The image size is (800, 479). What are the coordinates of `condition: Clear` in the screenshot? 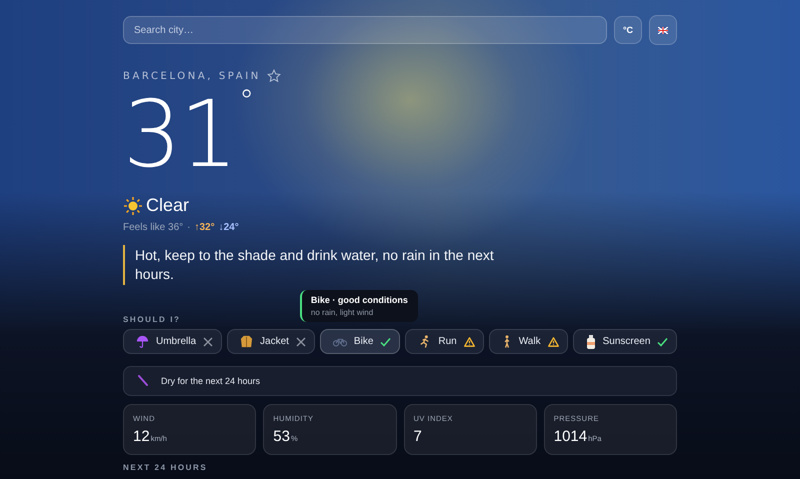 It's located at (168, 205).